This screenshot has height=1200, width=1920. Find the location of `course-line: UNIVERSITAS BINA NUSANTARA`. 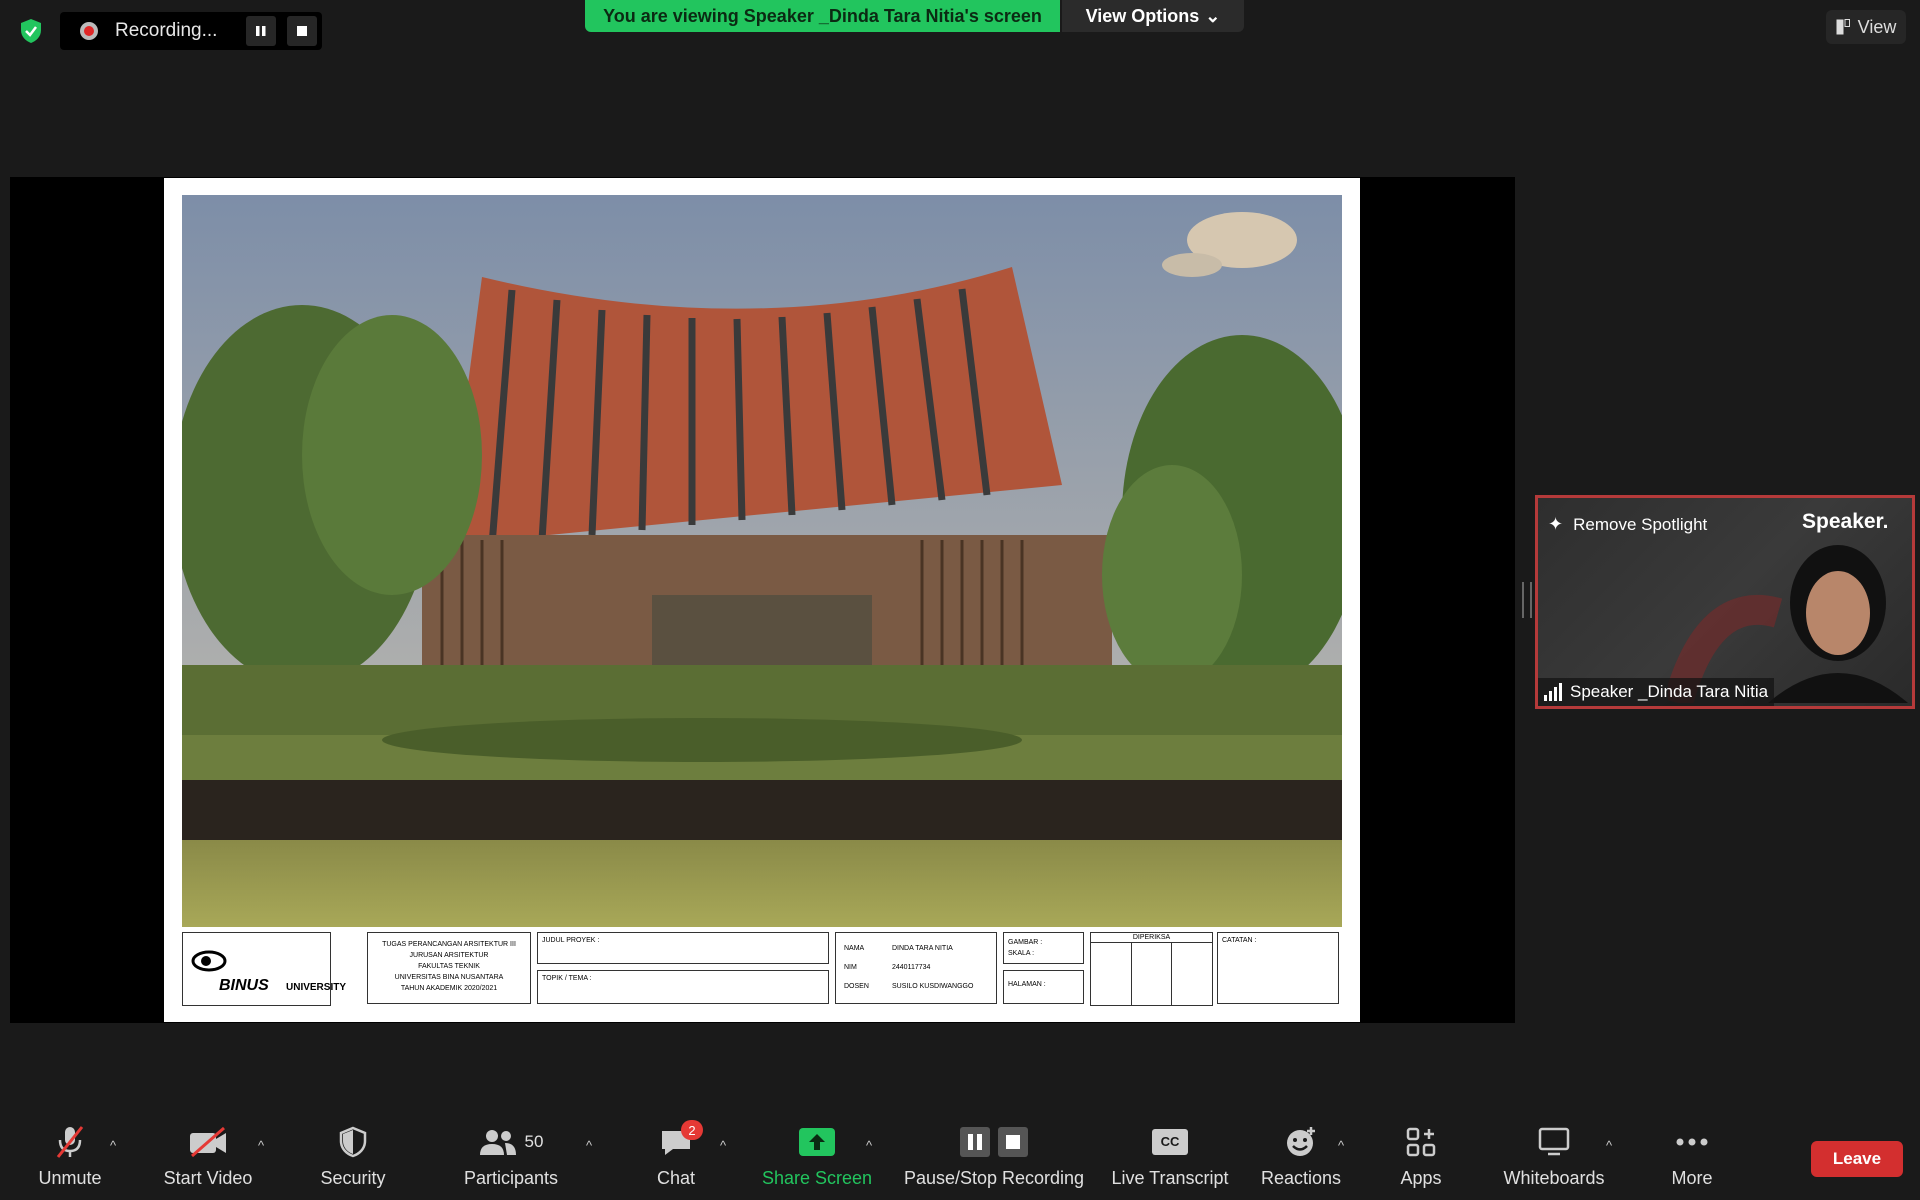

course-line: UNIVERSITAS BINA NUSANTARA is located at coordinates (449, 977).